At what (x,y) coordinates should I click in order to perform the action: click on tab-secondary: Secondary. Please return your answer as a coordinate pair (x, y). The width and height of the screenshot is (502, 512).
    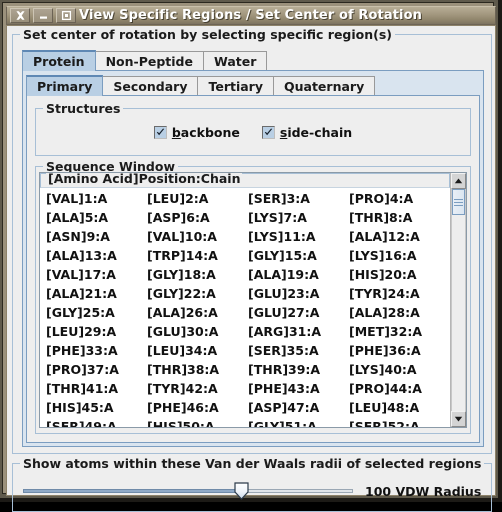
    Looking at the image, I should click on (150, 86).